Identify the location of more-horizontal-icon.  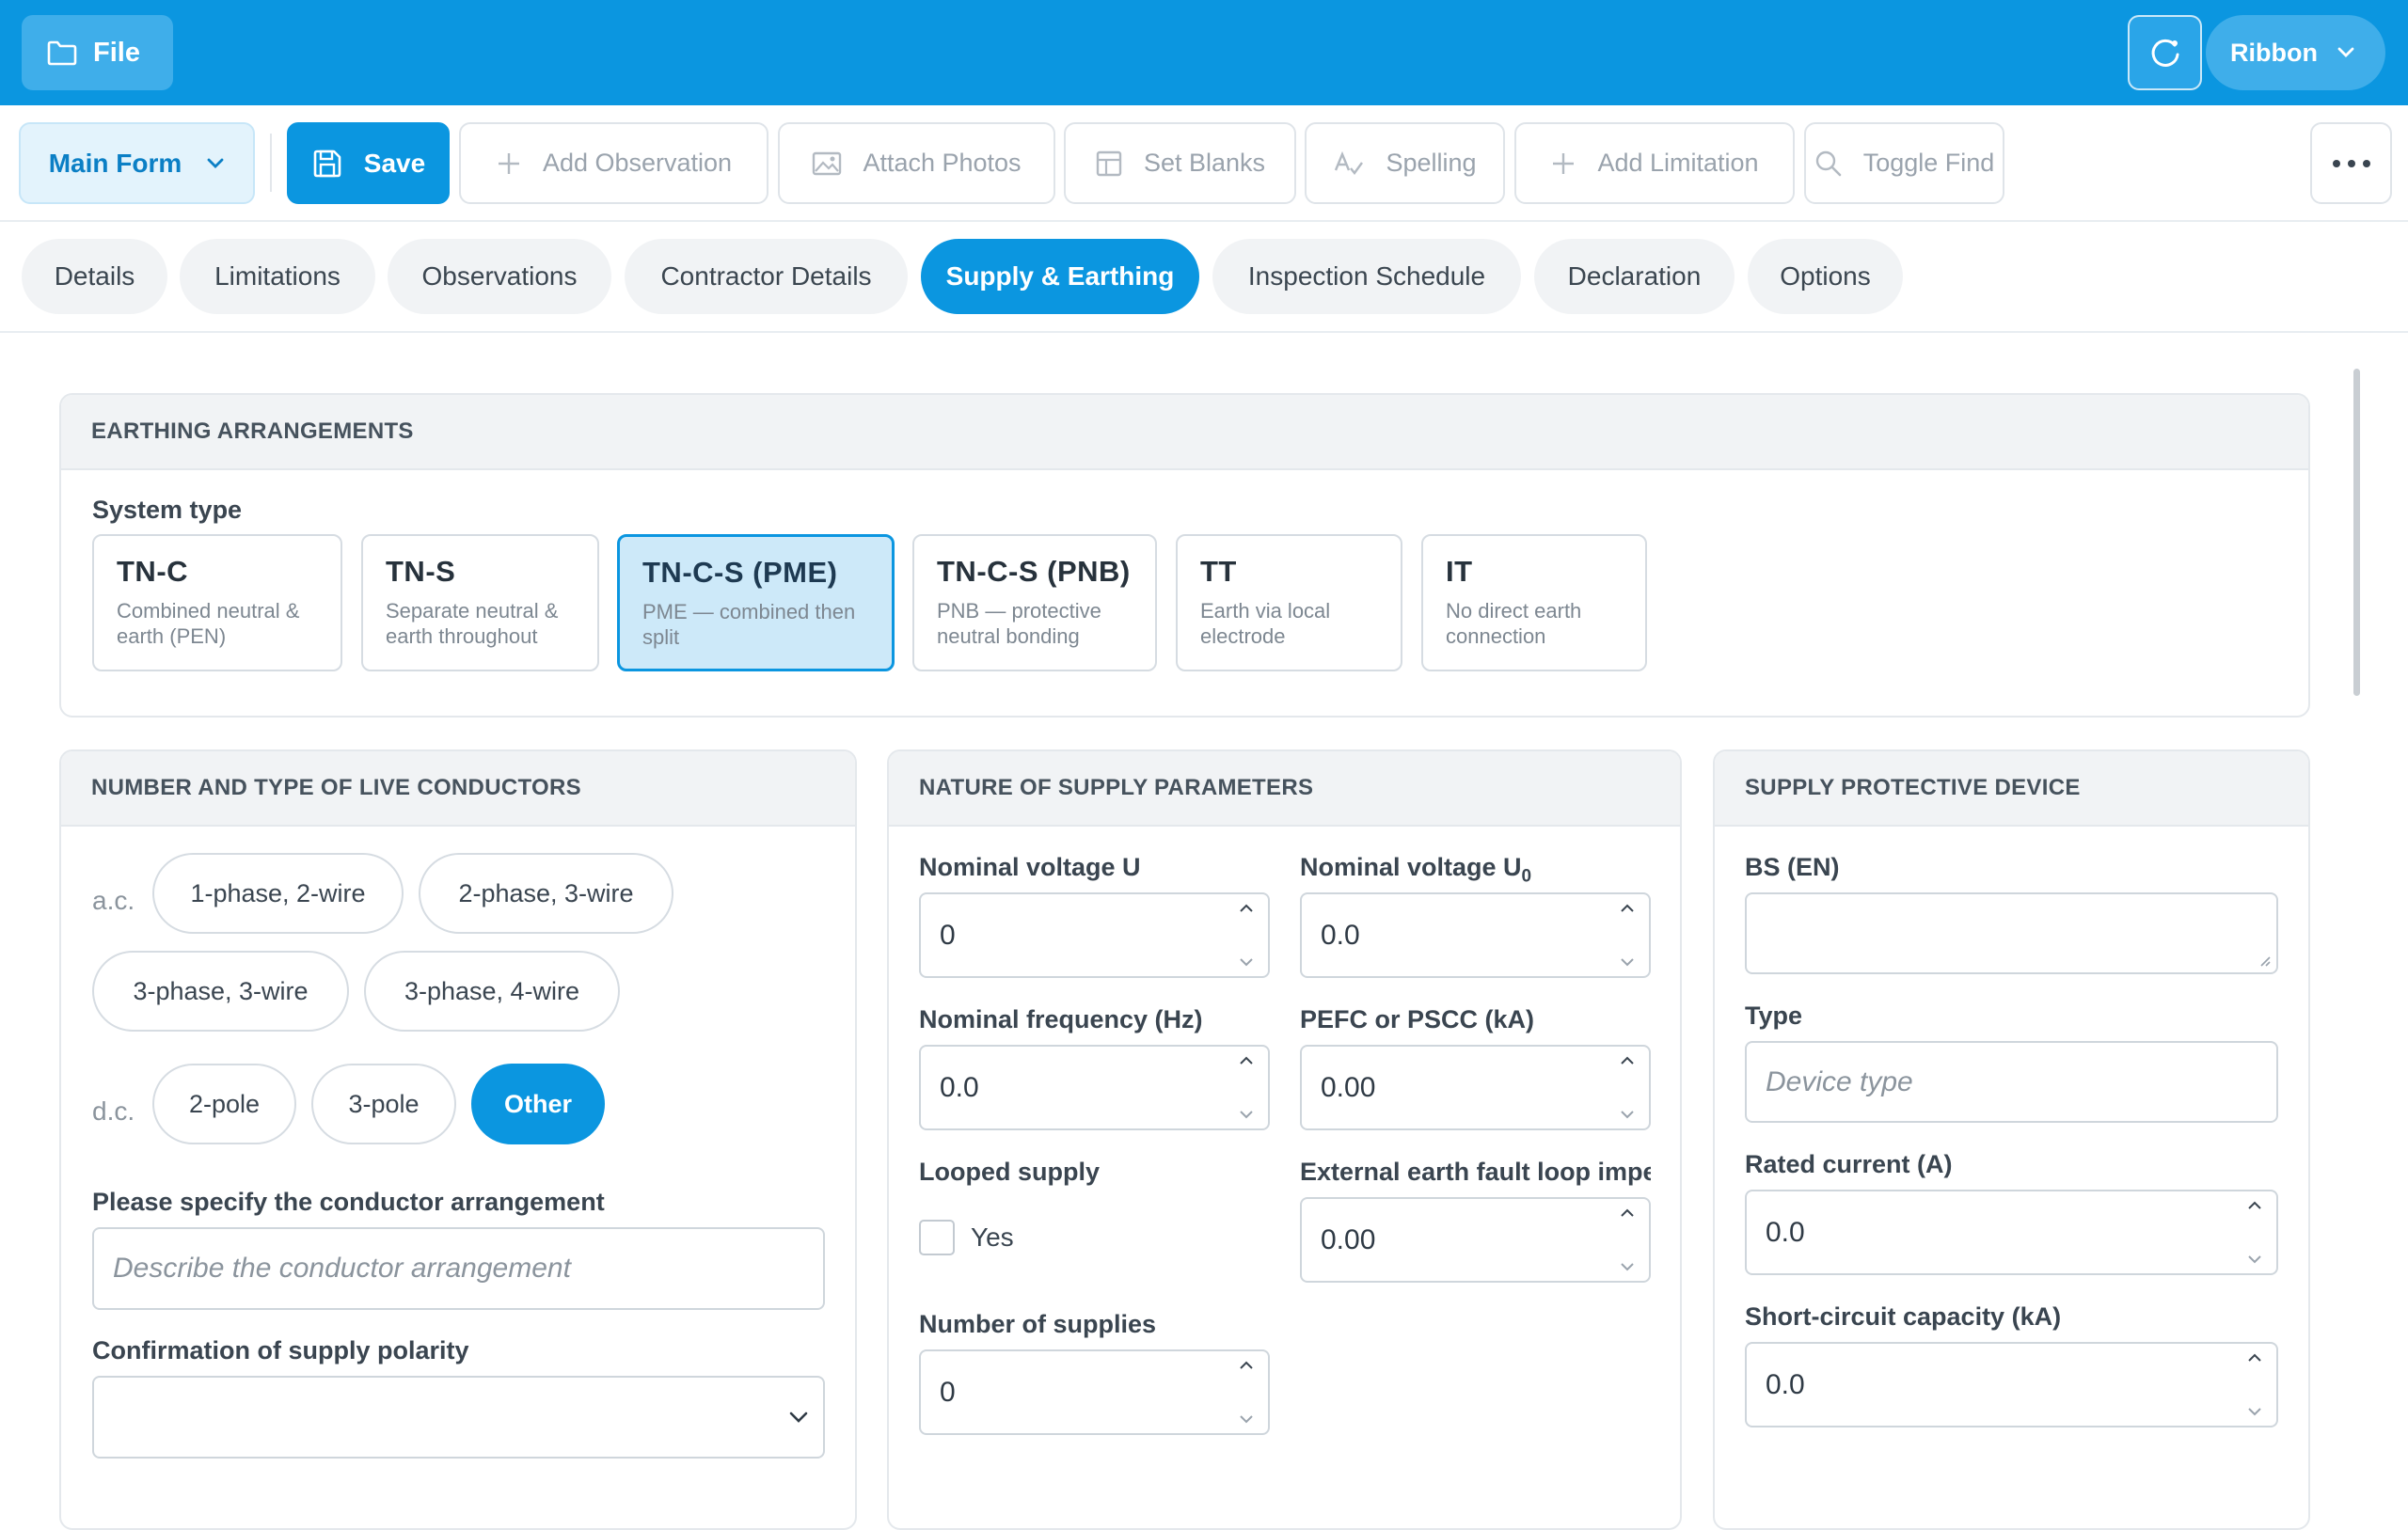
(2351, 163).